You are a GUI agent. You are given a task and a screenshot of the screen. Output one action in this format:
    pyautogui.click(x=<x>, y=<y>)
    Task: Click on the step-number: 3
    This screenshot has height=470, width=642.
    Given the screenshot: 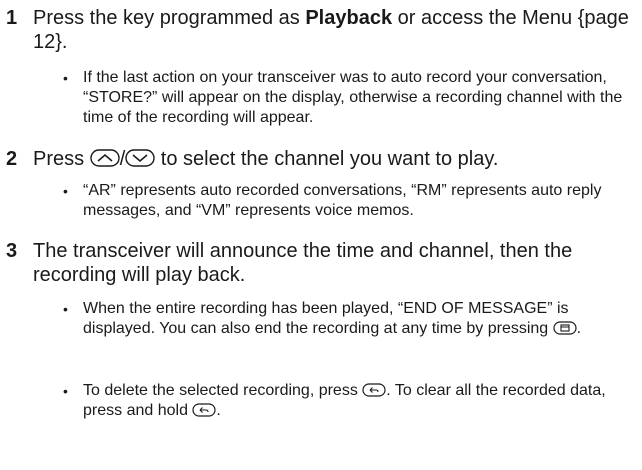 What is the action you would take?
    pyautogui.click(x=12, y=251)
    